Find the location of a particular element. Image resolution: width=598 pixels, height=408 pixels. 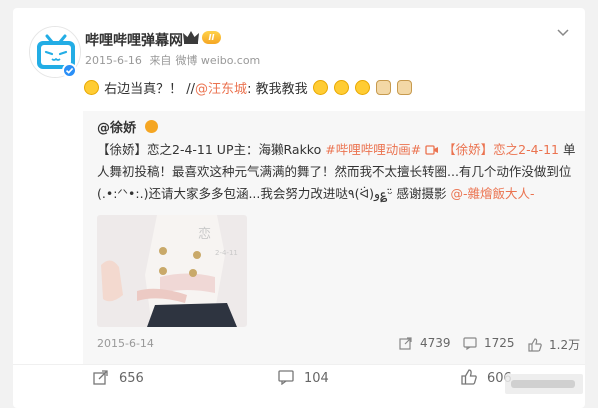

cat-emoji-icon is located at coordinates (384, 87).